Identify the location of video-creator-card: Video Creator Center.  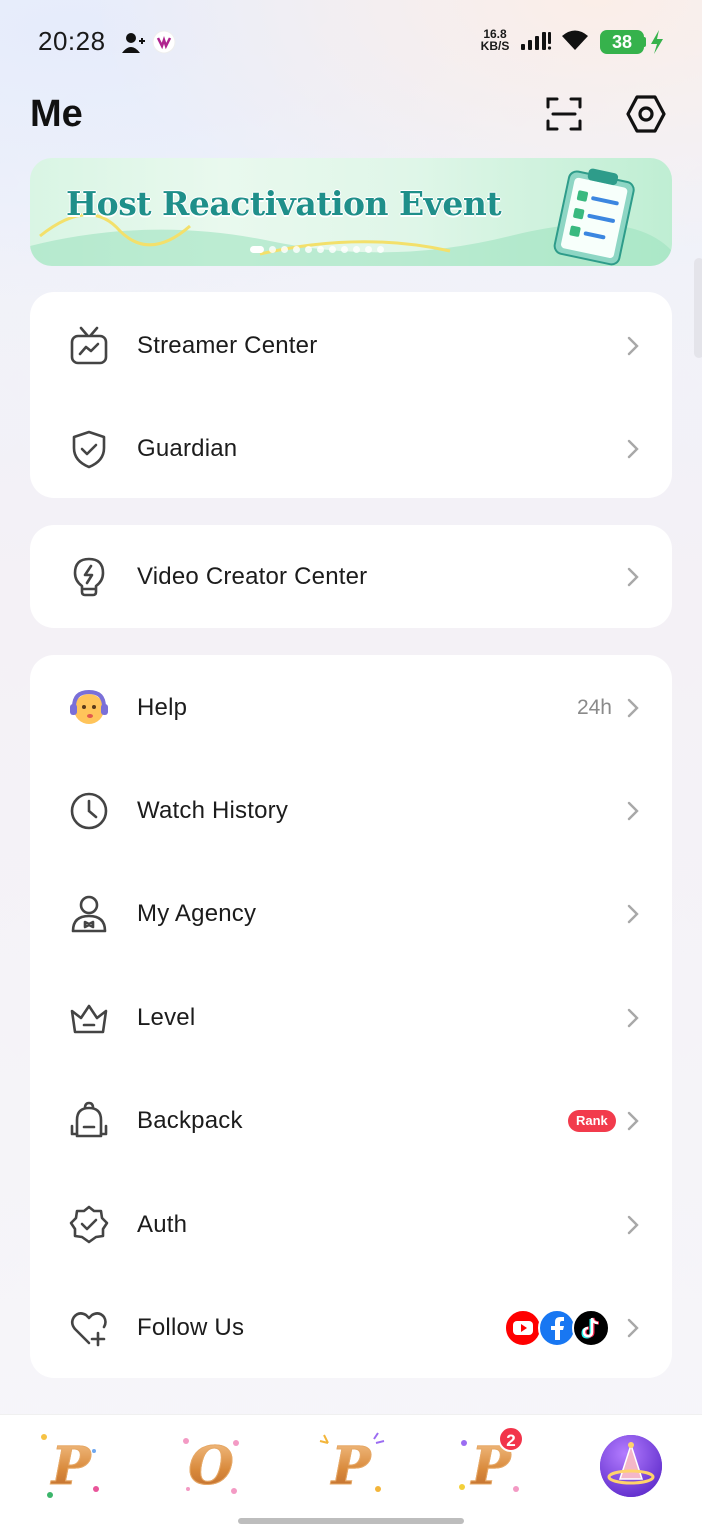
(351, 576).